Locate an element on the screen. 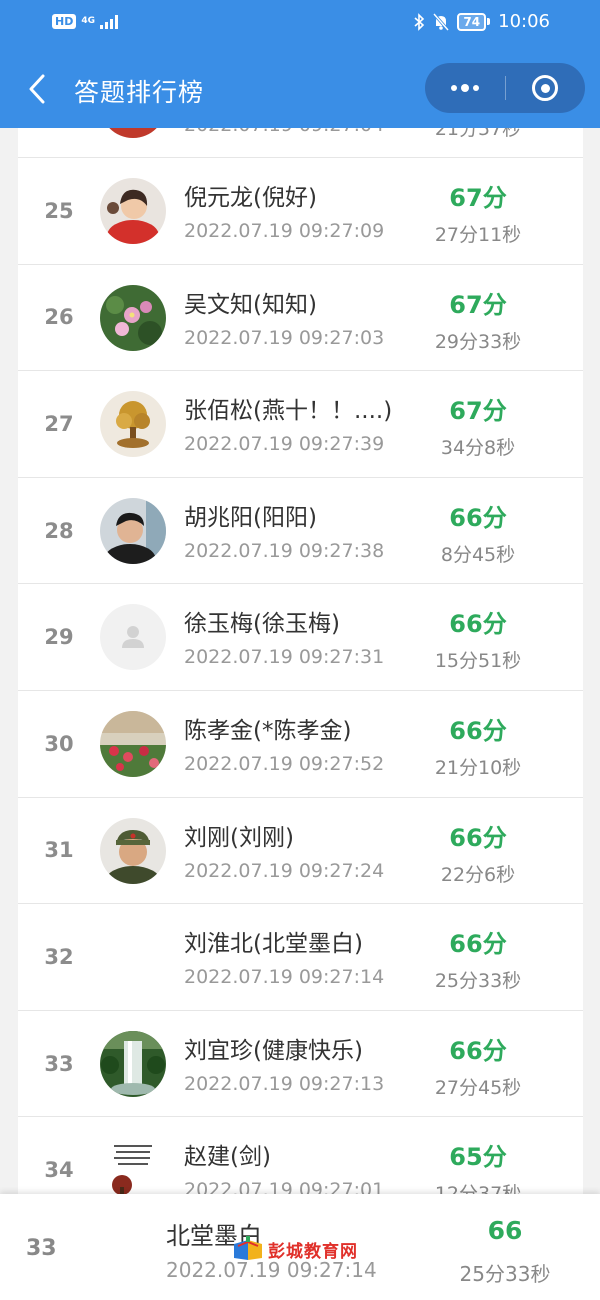 The image size is (600, 1300). answer-time: 2022.07.19 09:27:14 is located at coordinates (284, 977).